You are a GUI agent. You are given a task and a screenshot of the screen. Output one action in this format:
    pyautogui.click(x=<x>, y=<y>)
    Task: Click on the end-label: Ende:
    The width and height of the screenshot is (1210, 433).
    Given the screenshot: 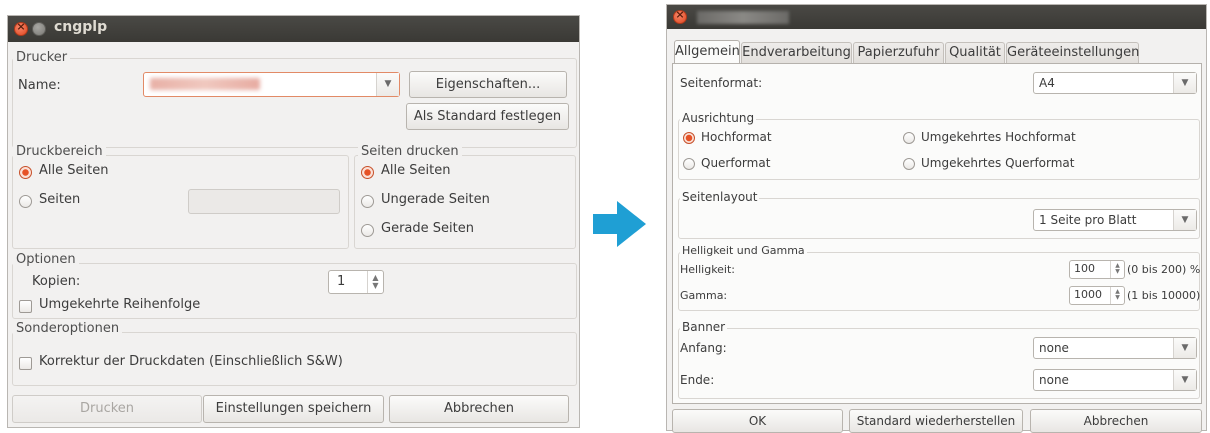 What is the action you would take?
    pyautogui.click(x=697, y=380)
    